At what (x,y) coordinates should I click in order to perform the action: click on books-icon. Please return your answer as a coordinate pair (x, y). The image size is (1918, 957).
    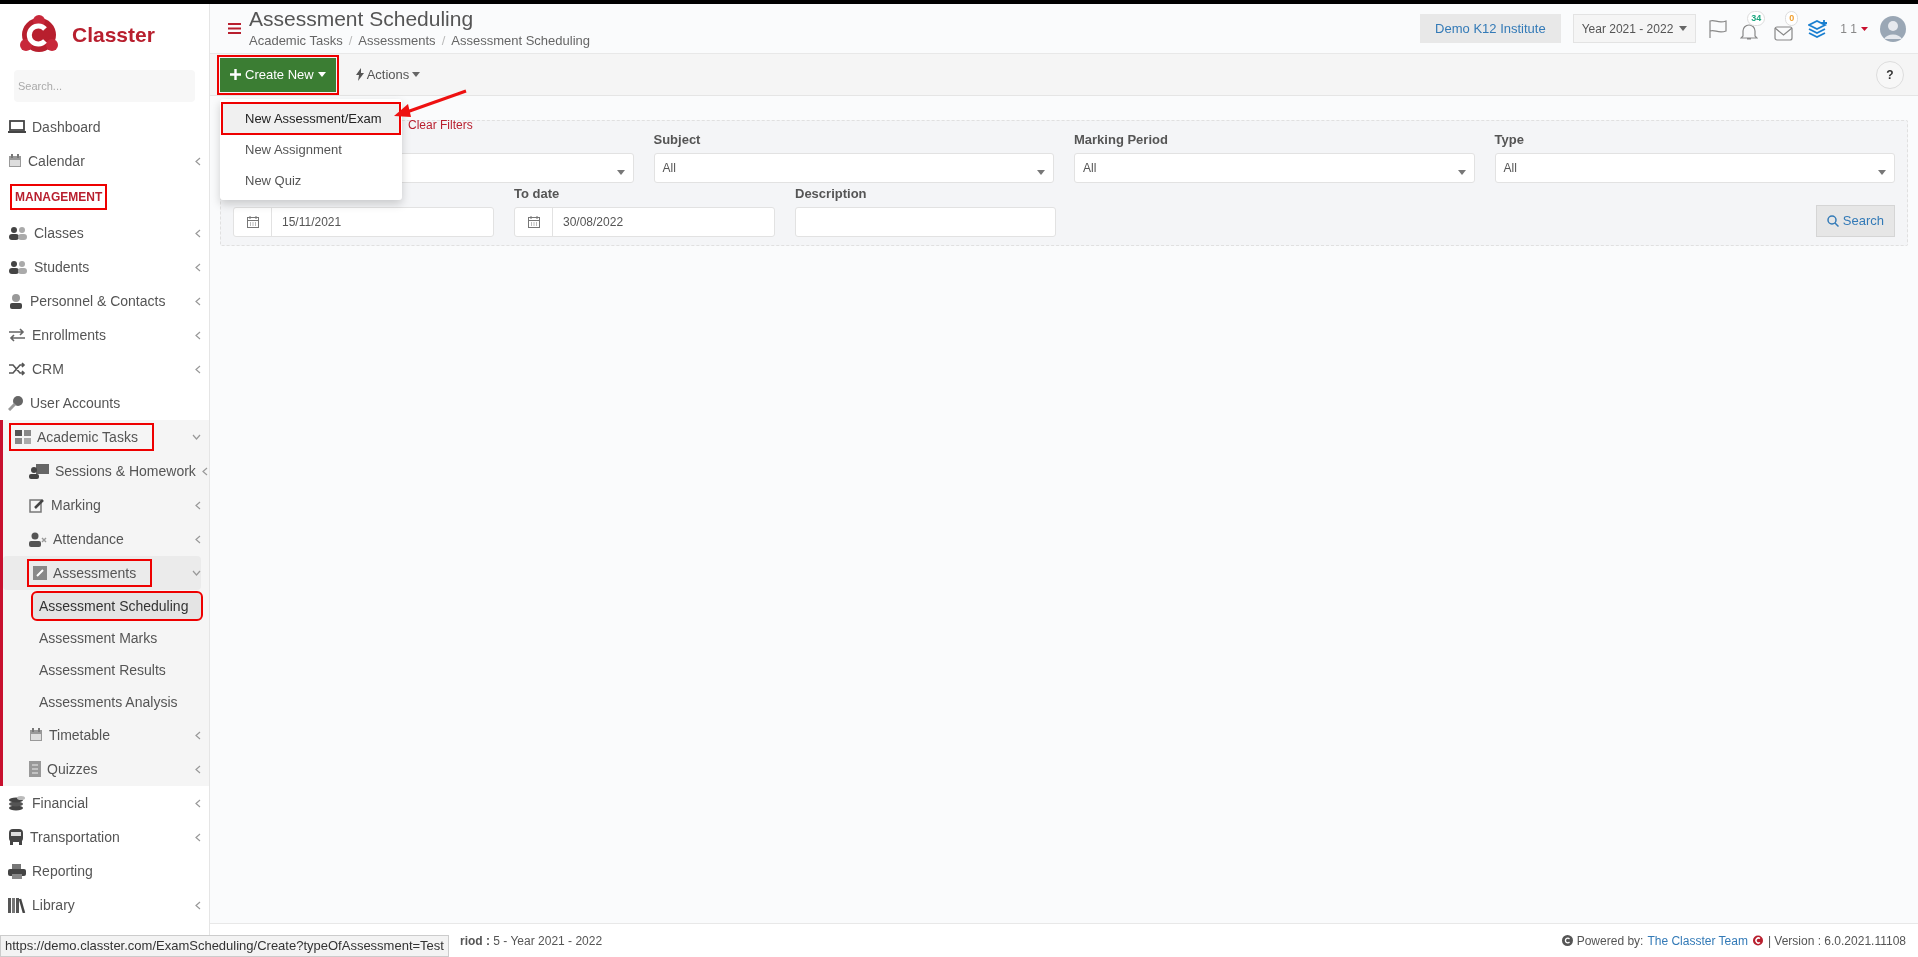
    Looking at the image, I should click on (17, 905).